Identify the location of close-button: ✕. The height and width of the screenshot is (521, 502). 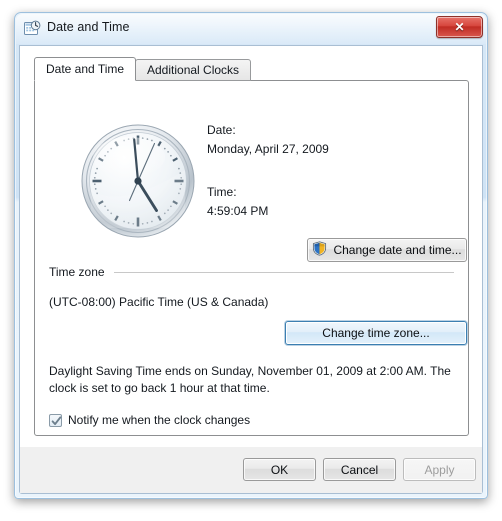
(459, 27).